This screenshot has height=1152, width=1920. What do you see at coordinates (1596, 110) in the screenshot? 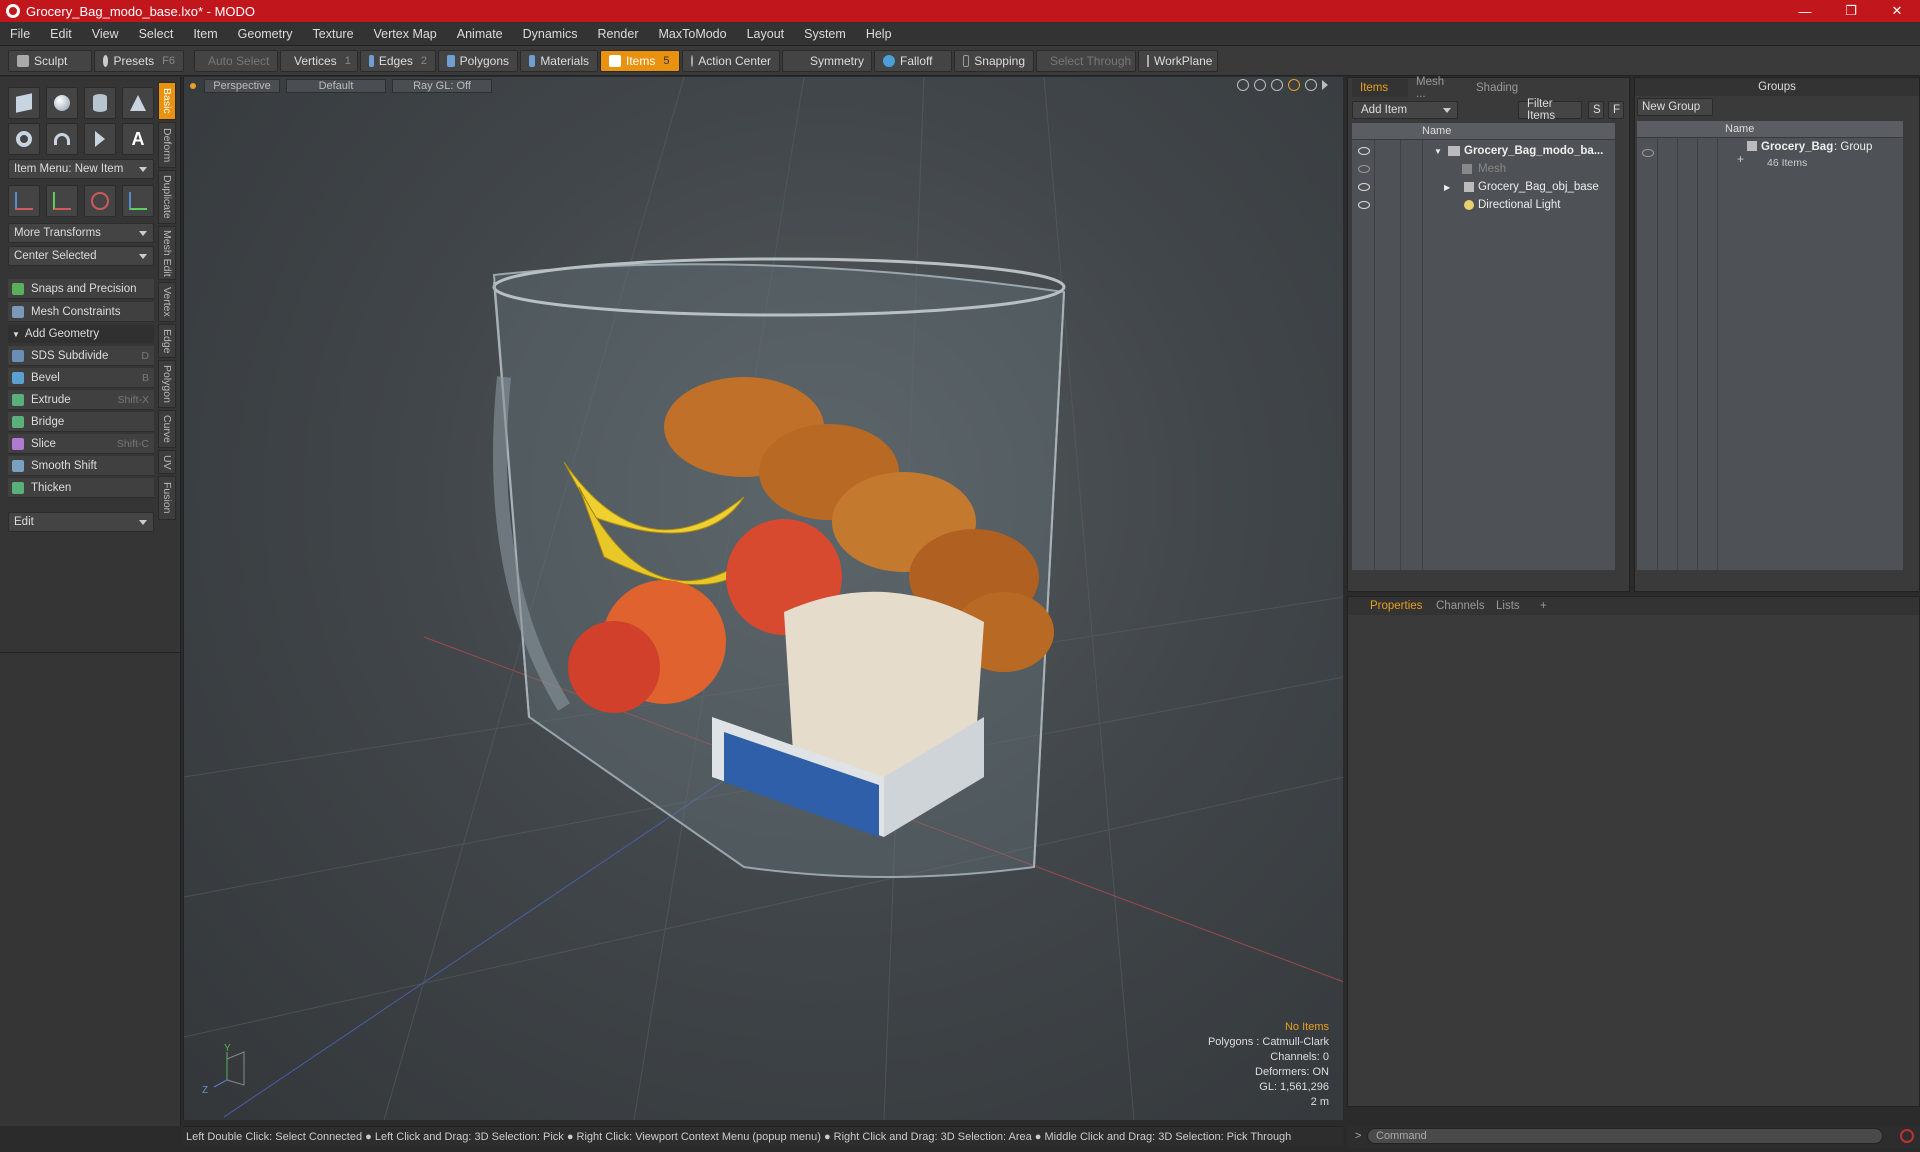
I see `s-toggle-button: S` at bounding box center [1596, 110].